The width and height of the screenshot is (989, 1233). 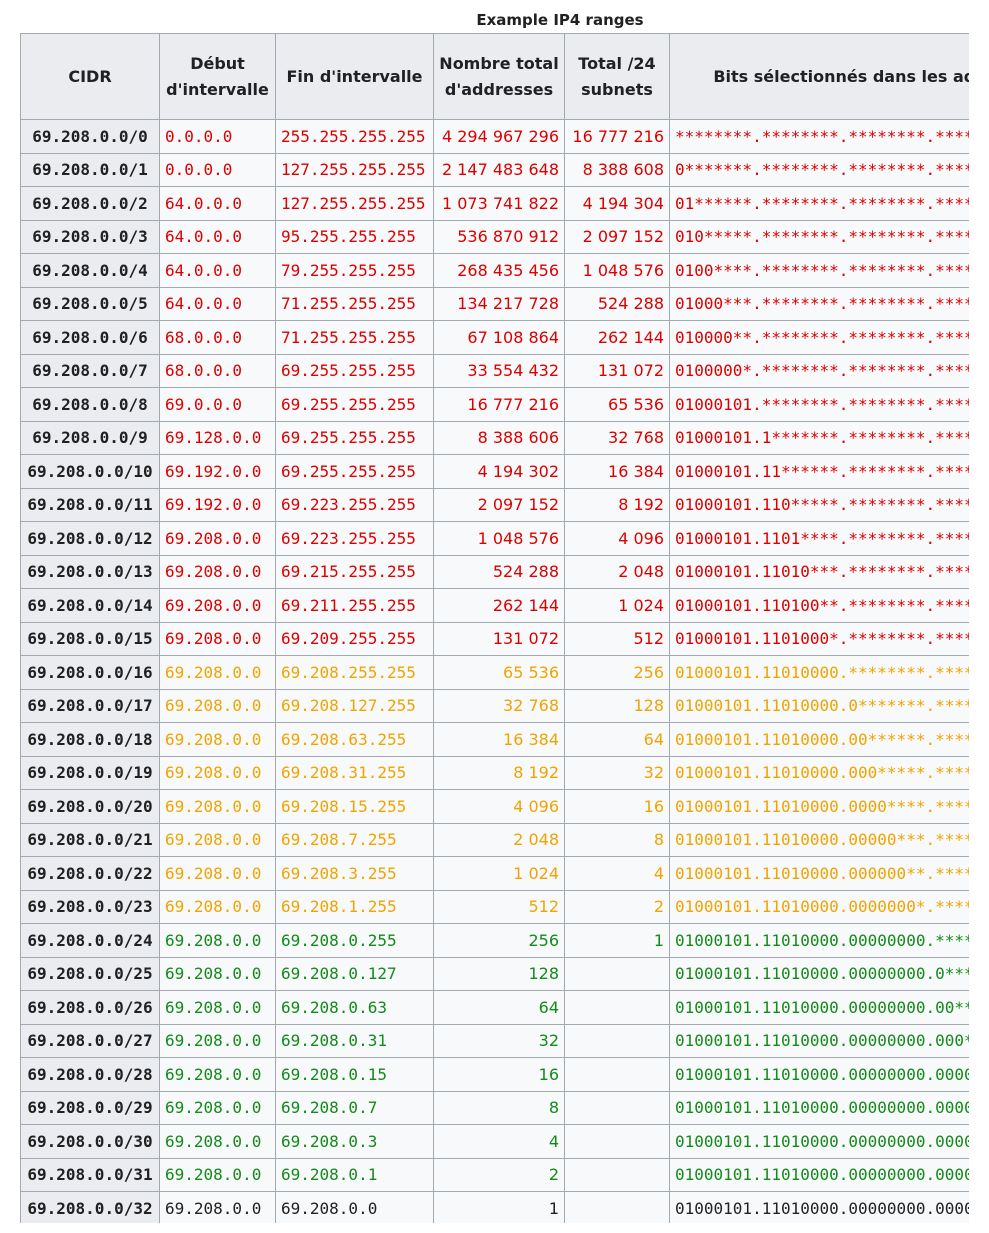 I want to click on cidr-cell: 69.208.0.0/7, so click(x=90, y=370).